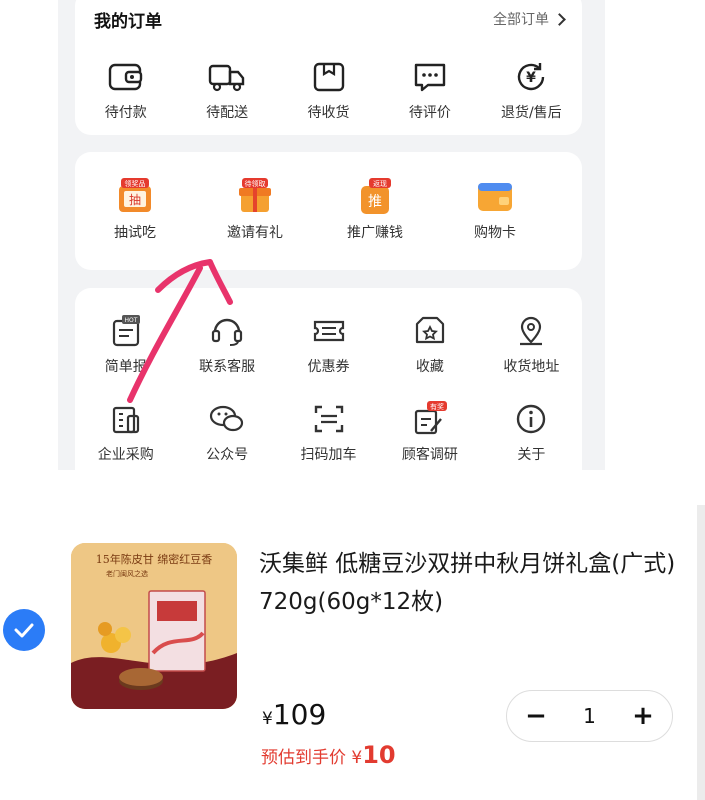 Image resolution: width=705 pixels, height=800 pixels. What do you see at coordinates (154, 559) in the screenshot?
I see `svg-text: 15年陈皮甘 绵密红豆香` at bounding box center [154, 559].